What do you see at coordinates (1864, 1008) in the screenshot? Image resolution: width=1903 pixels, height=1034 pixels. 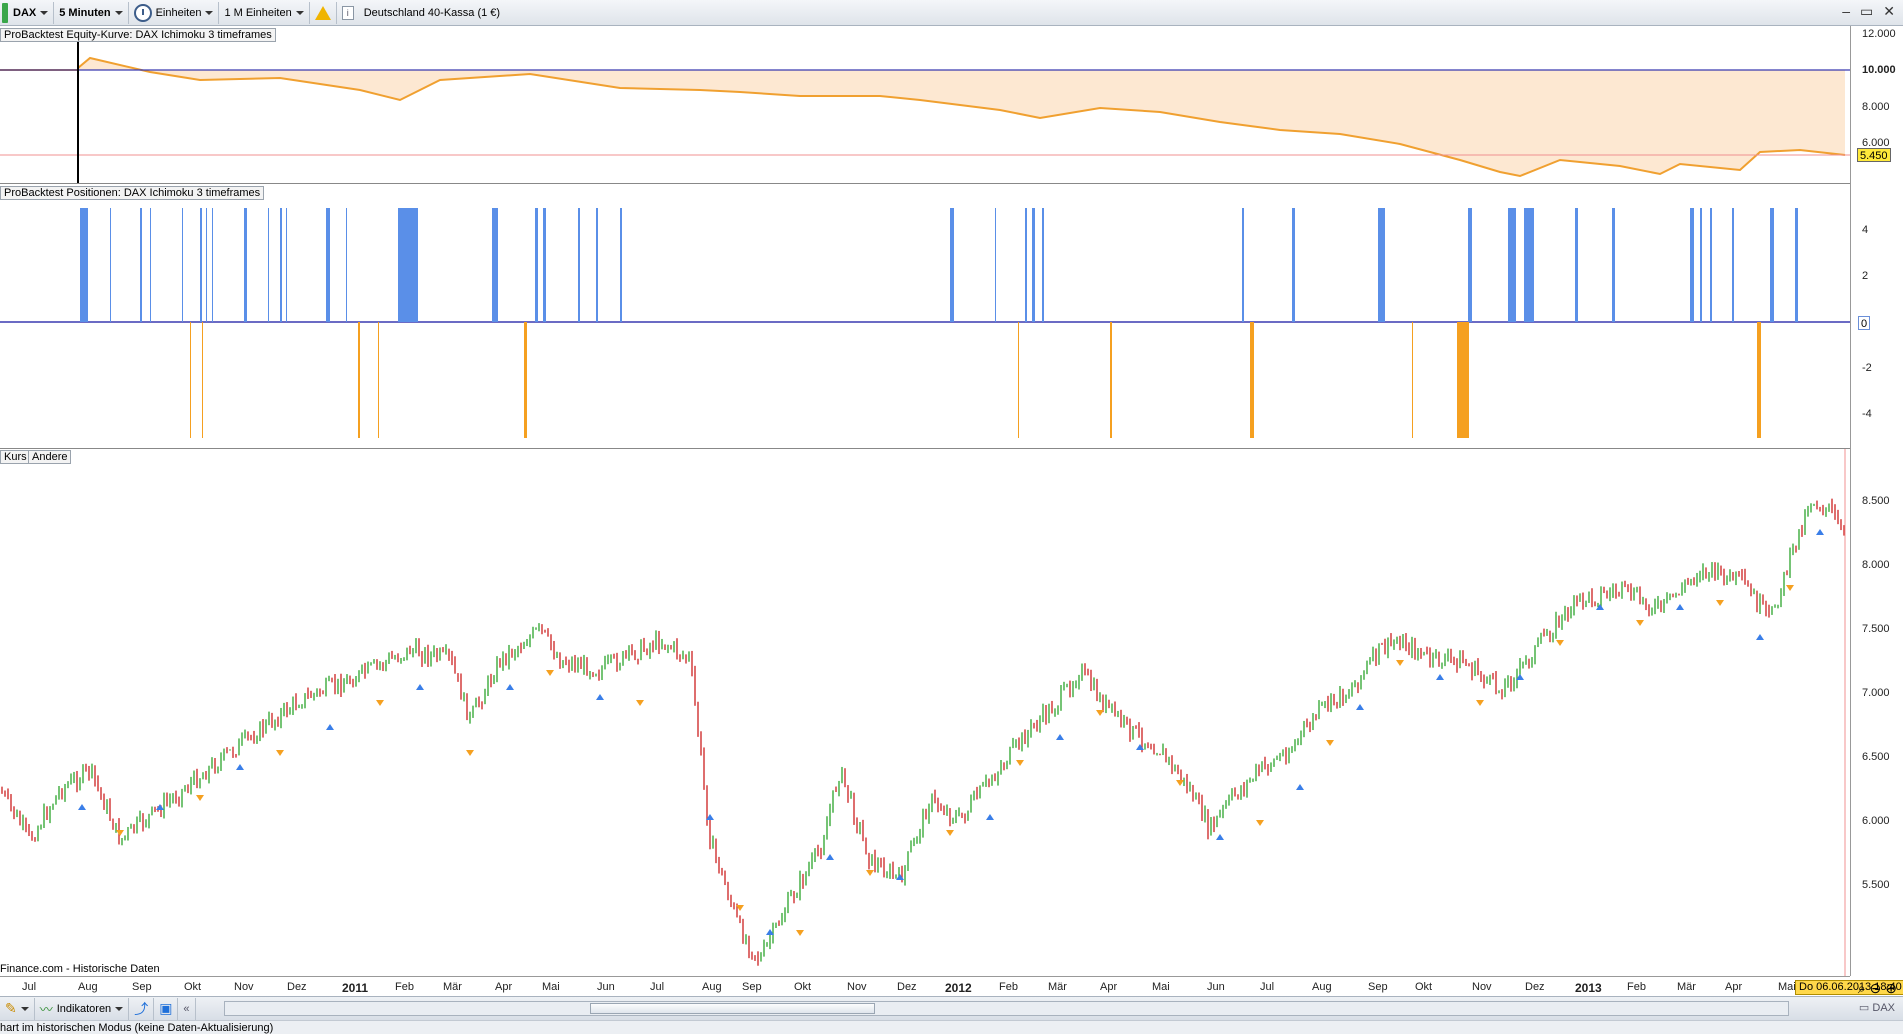 I see `instrument-tag-icon: ▭` at bounding box center [1864, 1008].